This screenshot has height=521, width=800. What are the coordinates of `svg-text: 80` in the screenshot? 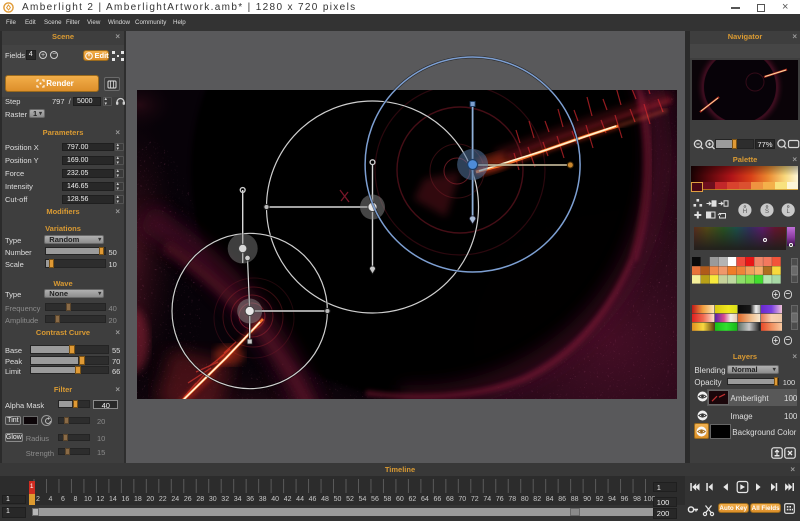 It's located at (525, 499).